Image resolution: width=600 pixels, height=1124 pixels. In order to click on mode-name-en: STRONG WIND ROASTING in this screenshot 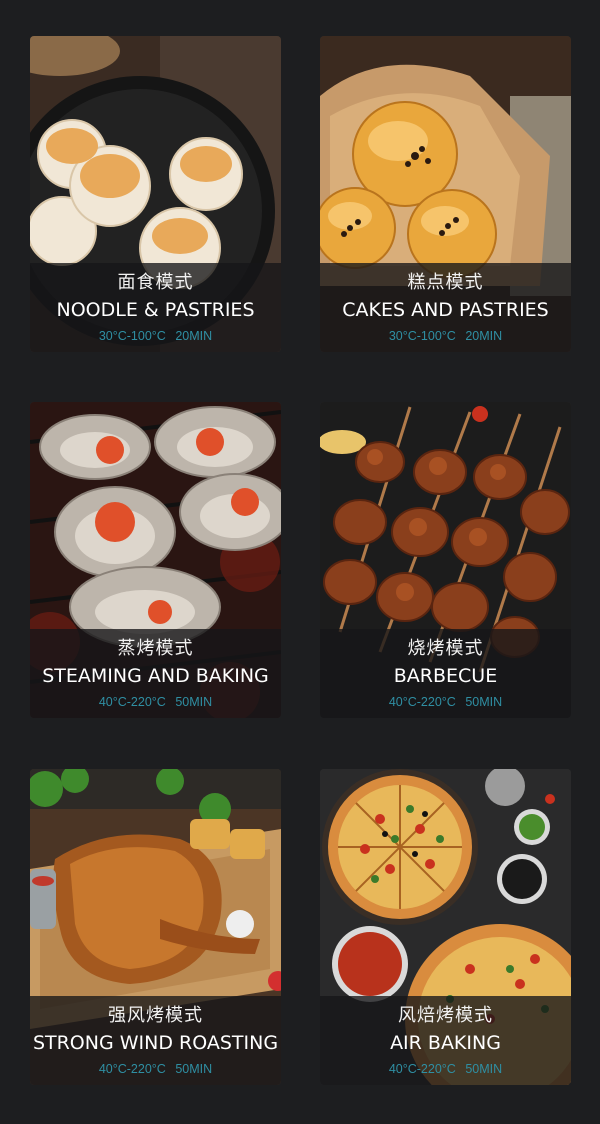, I will do `click(155, 1043)`.